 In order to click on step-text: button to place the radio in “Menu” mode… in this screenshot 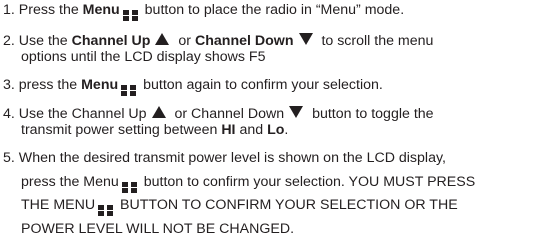, I will do `click(272, 10)`.